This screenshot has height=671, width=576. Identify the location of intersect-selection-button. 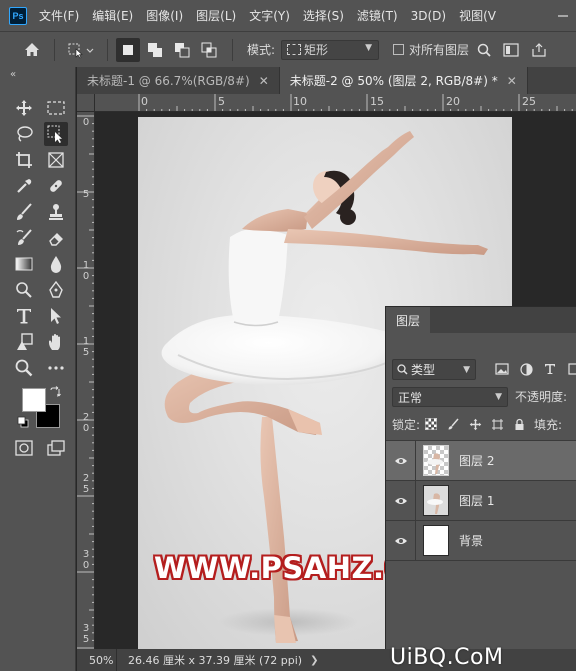
(209, 50).